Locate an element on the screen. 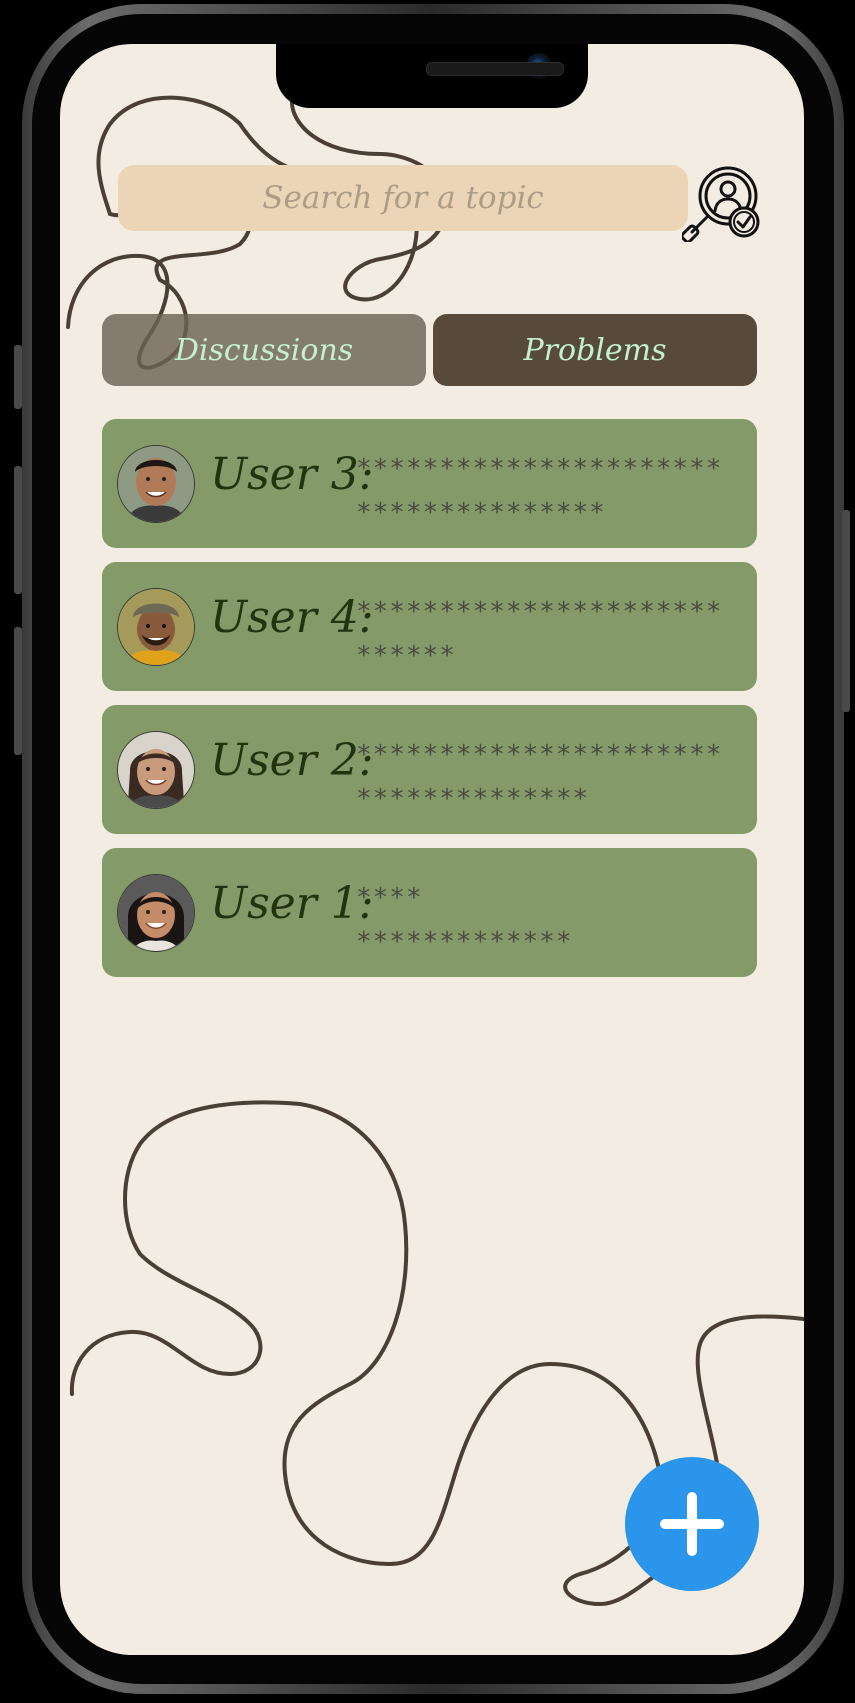 Image resolution: width=855 pixels, height=1703 pixels. search-input: Search for a topic is located at coordinates (403, 198).